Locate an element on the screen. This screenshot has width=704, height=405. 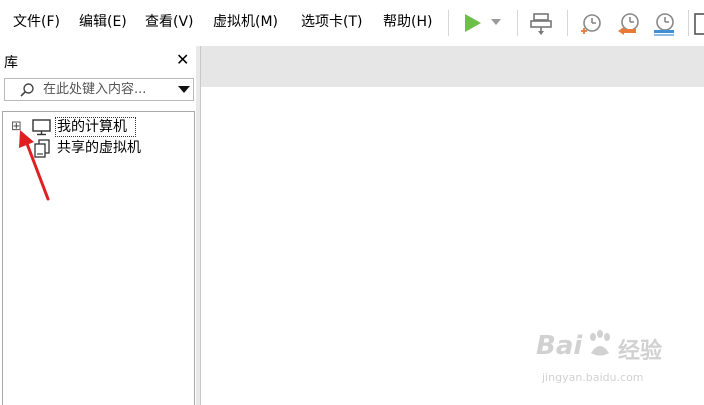
annotation-arrow is located at coordinates (34, 165).